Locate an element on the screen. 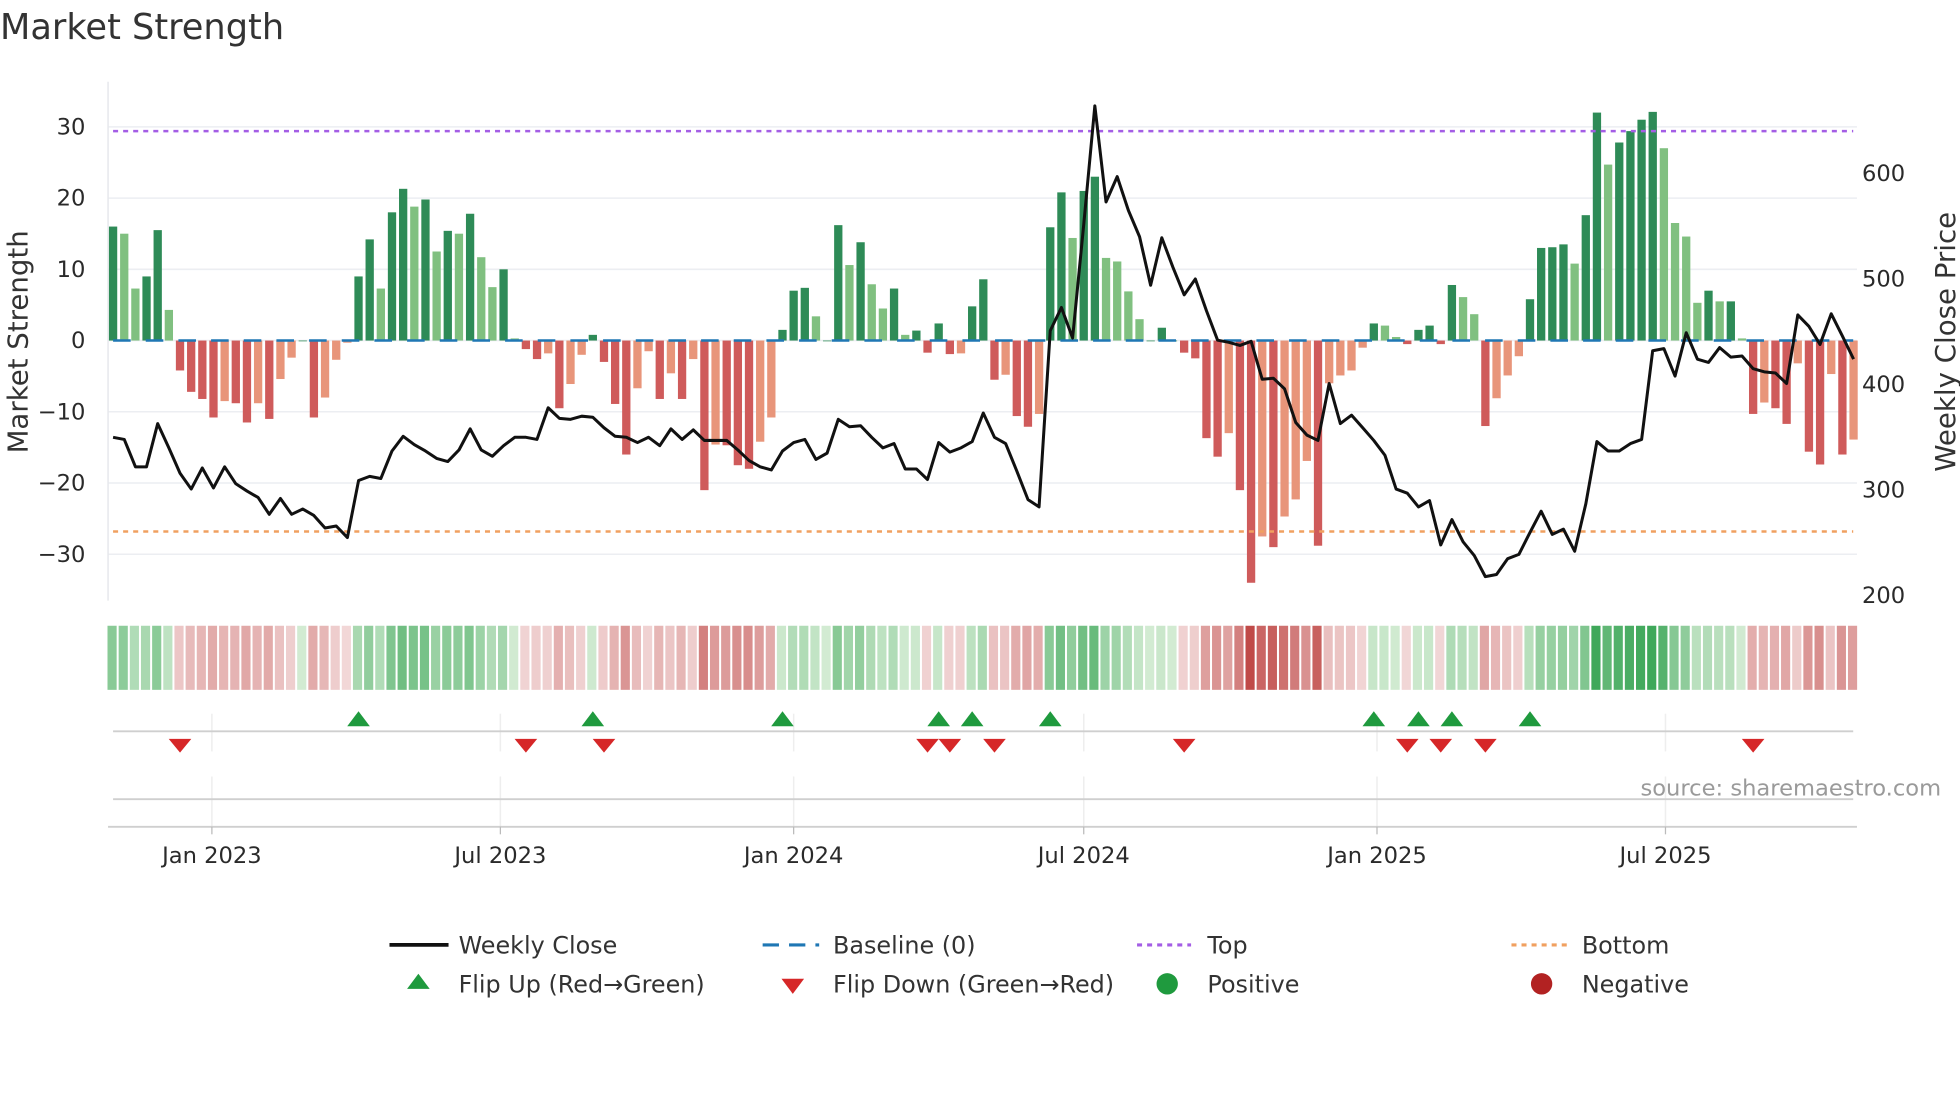 Image resolution: width=1960 pixels, height=1102 pixels. legend-label: Flip Up (Red→Green) is located at coordinates (582, 985).